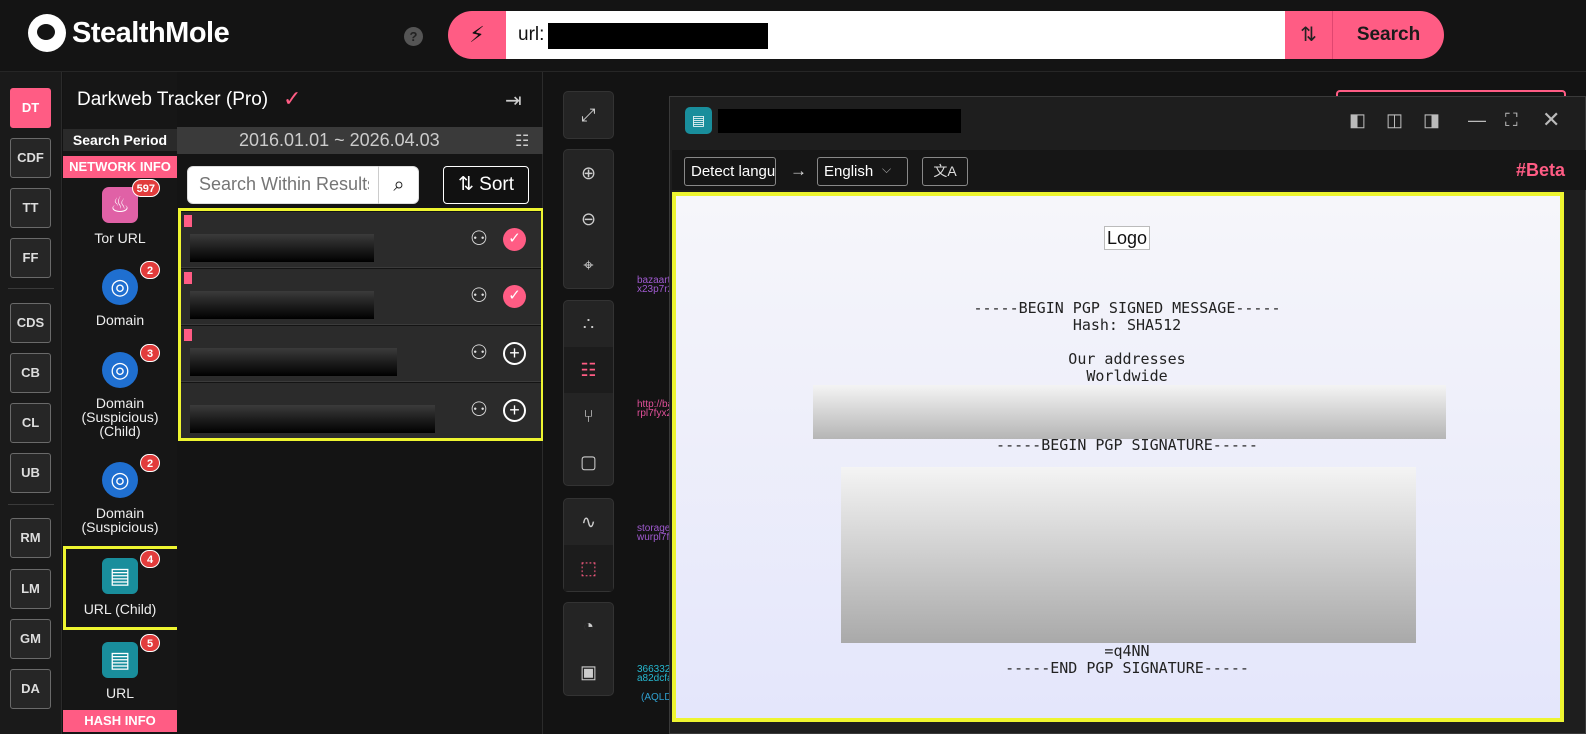 The width and height of the screenshot is (1586, 734). Describe the element at coordinates (30, 108) in the screenshot. I see `nav-dt: DT` at that location.